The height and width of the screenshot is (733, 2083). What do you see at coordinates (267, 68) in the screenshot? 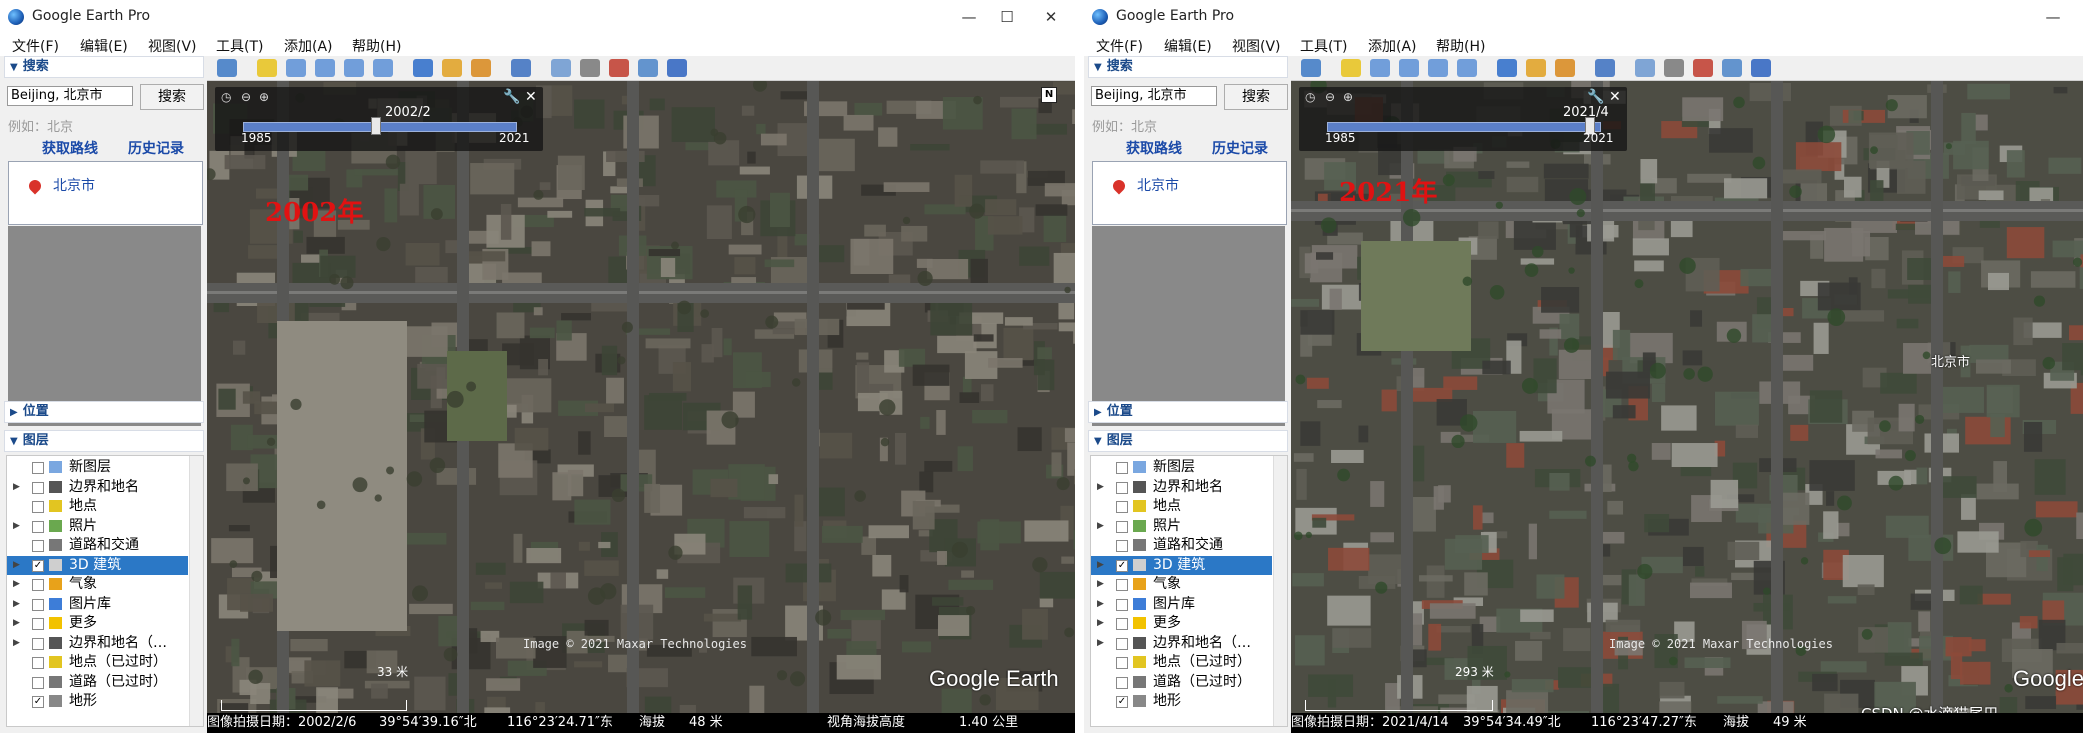
I see `placemark-icon` at bounding box center [267, 68].